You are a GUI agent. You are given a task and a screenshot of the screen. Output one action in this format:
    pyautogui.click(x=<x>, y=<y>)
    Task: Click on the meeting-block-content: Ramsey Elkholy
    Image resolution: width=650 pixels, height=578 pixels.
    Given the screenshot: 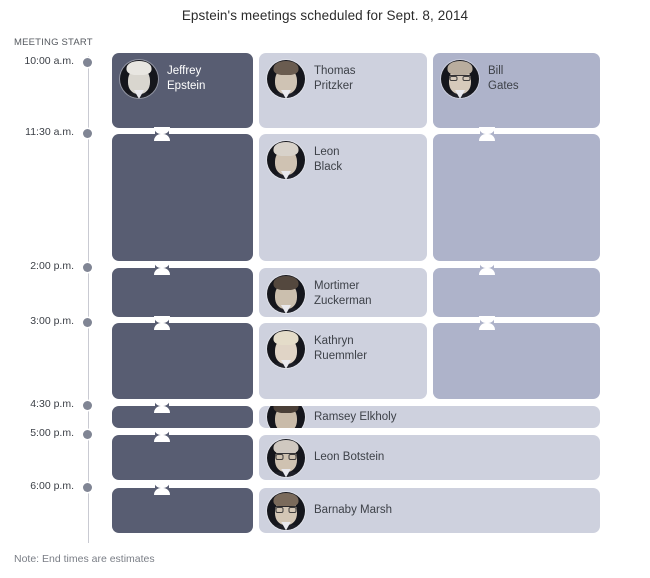 What is the action you would take?
    pyautogui.click(x=429, y=417)
    